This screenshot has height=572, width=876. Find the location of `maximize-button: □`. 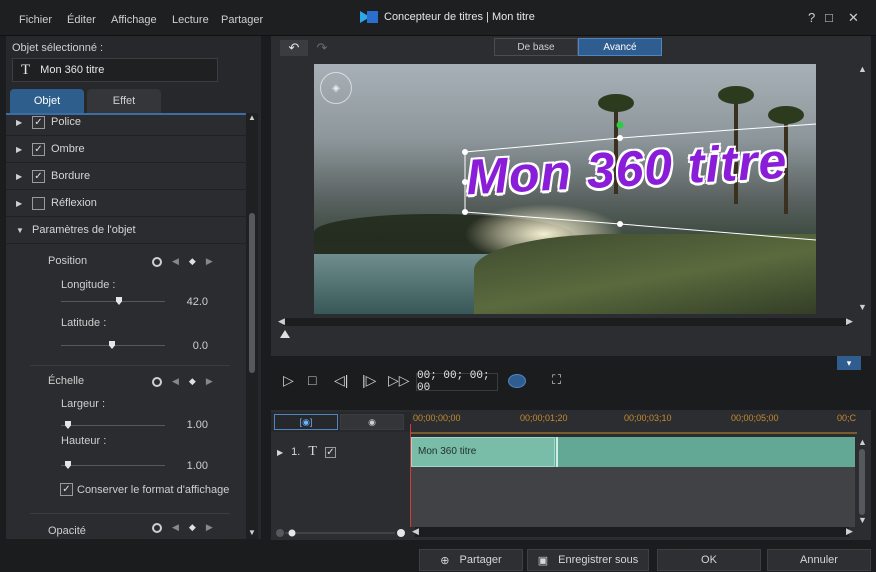

maximize-button: □ is located at coordinates (829, 17).